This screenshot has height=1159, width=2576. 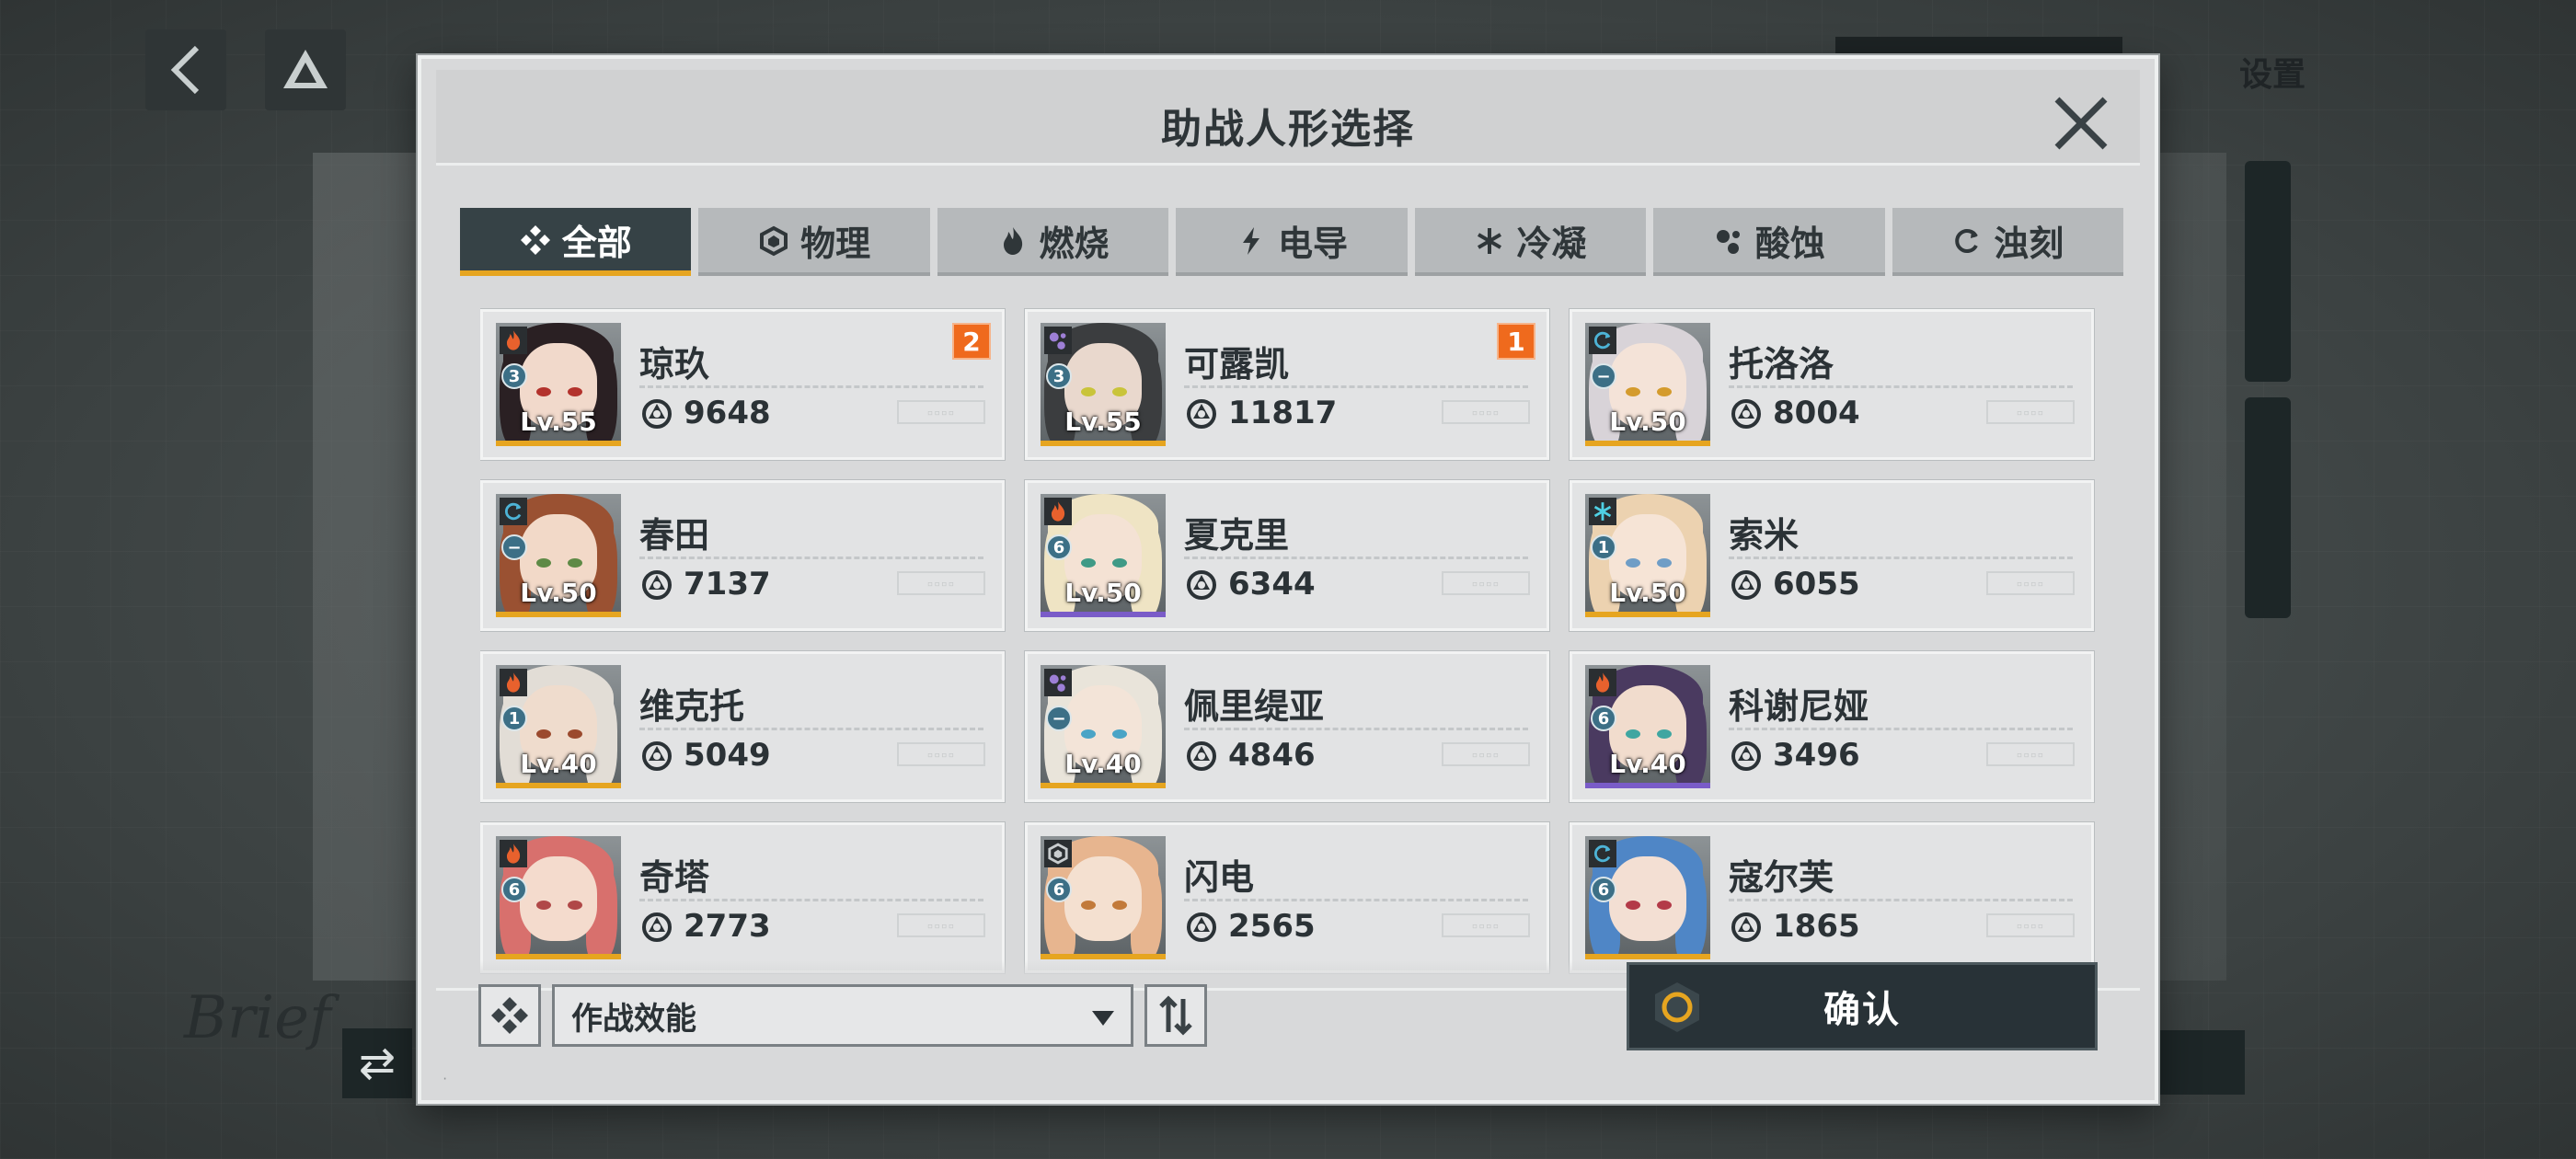 What do you see at coordinates (1288, 129) in the screenshot?
I see `dialog-title: 助战人形选择` at bounding box center [1288, 129].